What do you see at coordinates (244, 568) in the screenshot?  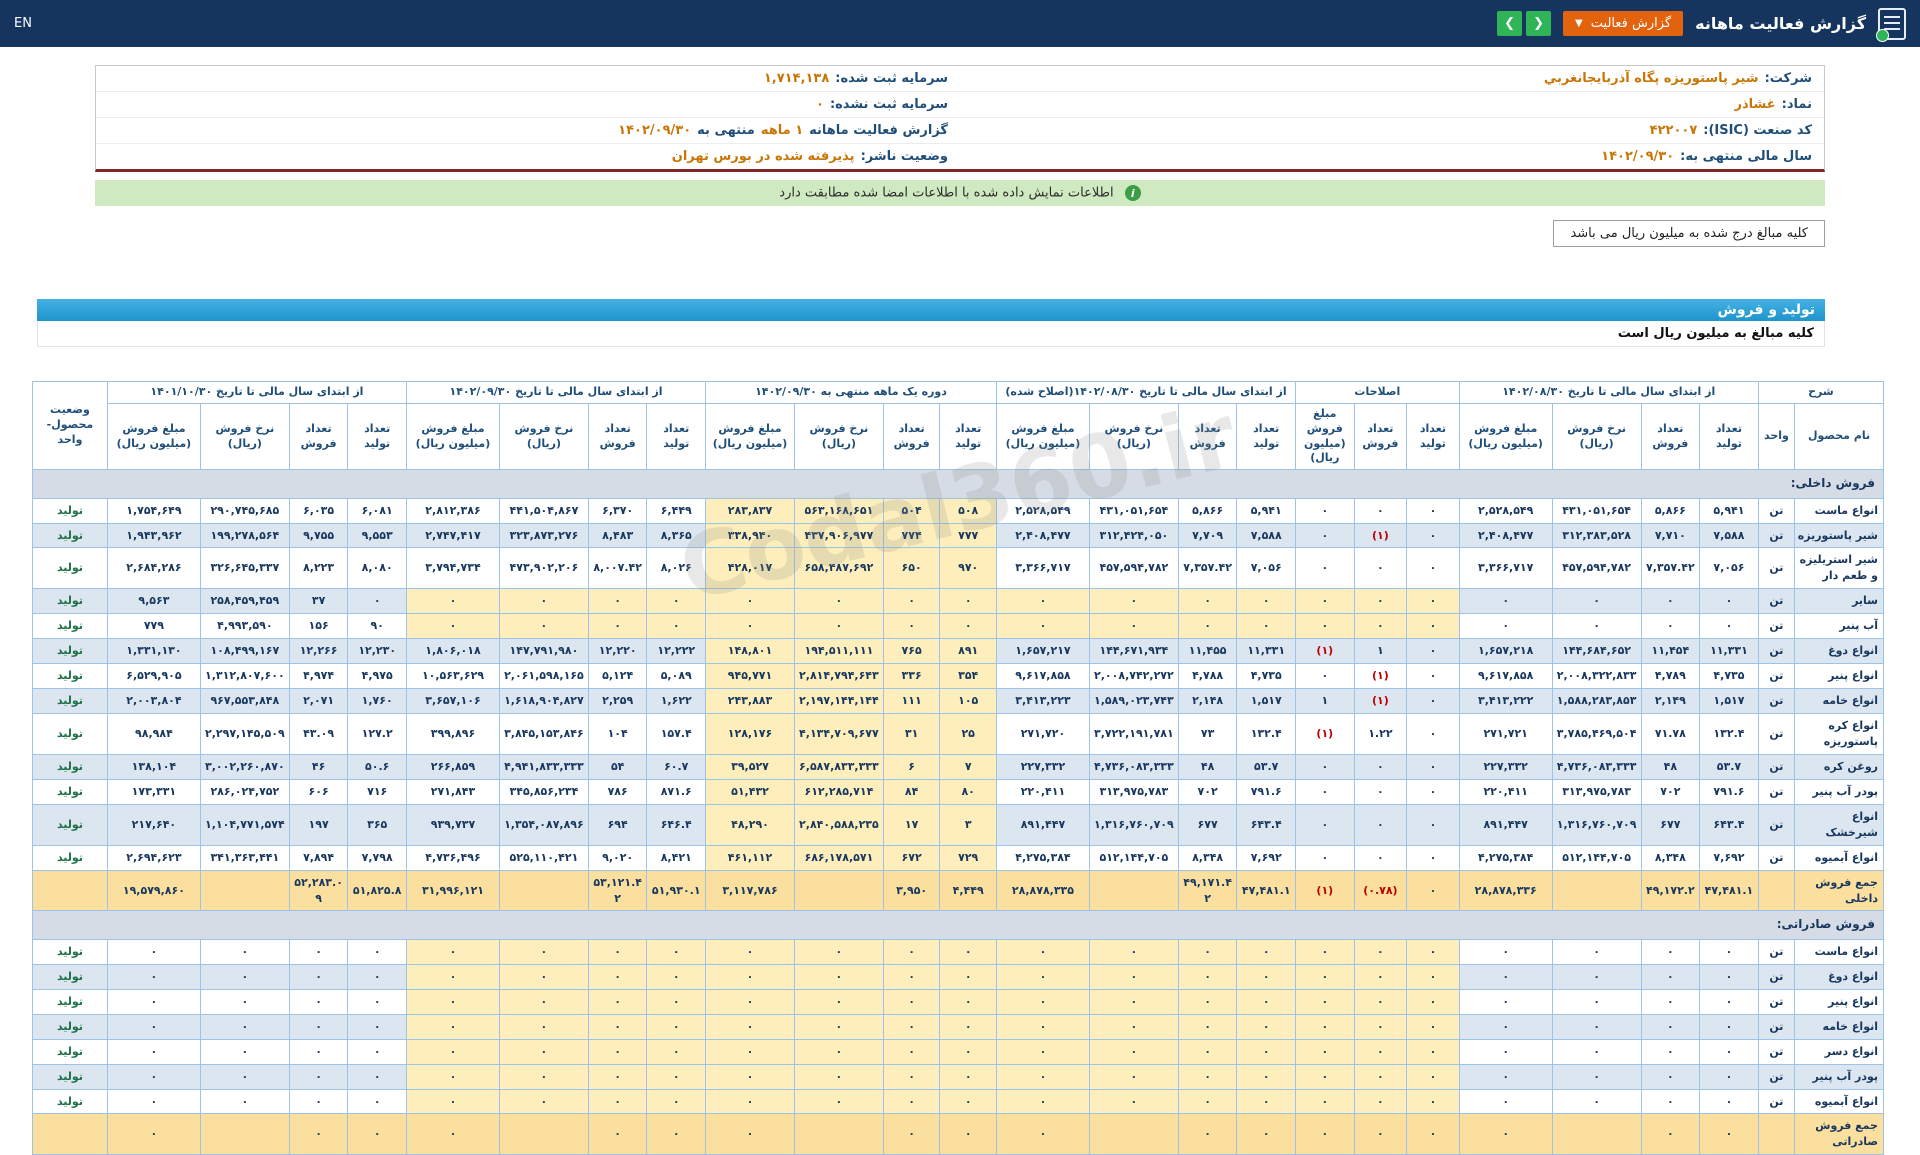 I see `value-cell: ۳۲۶,۶۴۵,۳۳۷` at bounding box center [244, 568].